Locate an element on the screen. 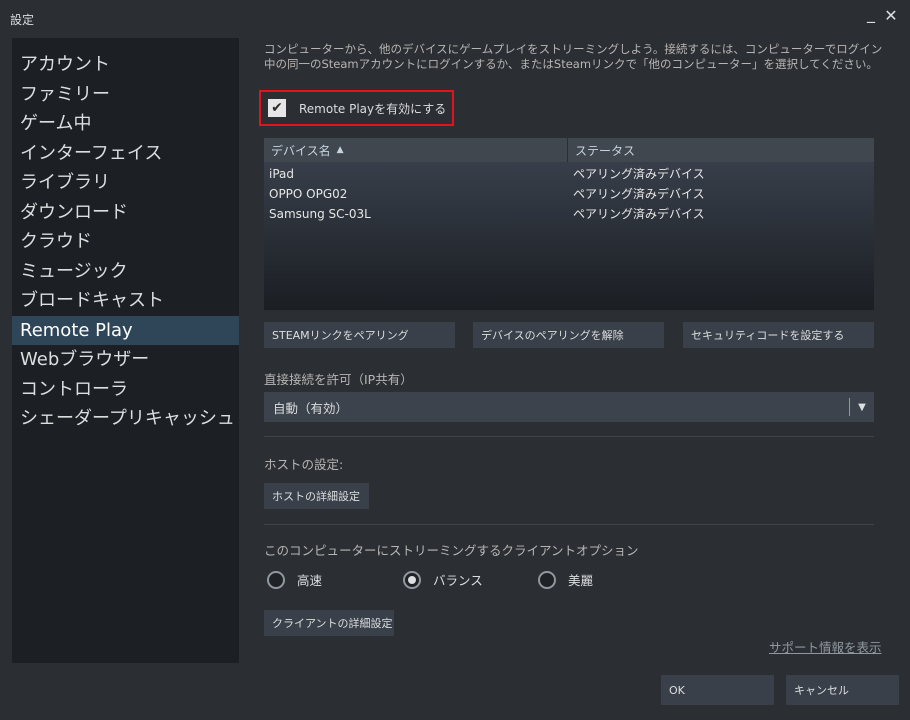 This screenshot has width=910, height=720. column-header-status: ステータス is located at coordinates (601, 150).